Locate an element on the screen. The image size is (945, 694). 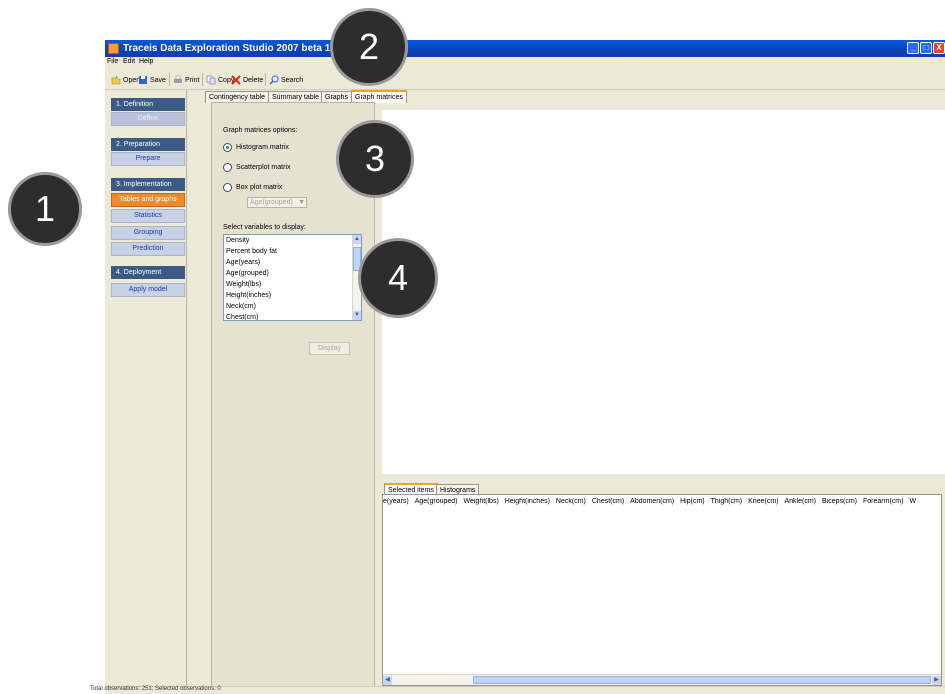
print-button: Print is located at coordinates (186, 80).